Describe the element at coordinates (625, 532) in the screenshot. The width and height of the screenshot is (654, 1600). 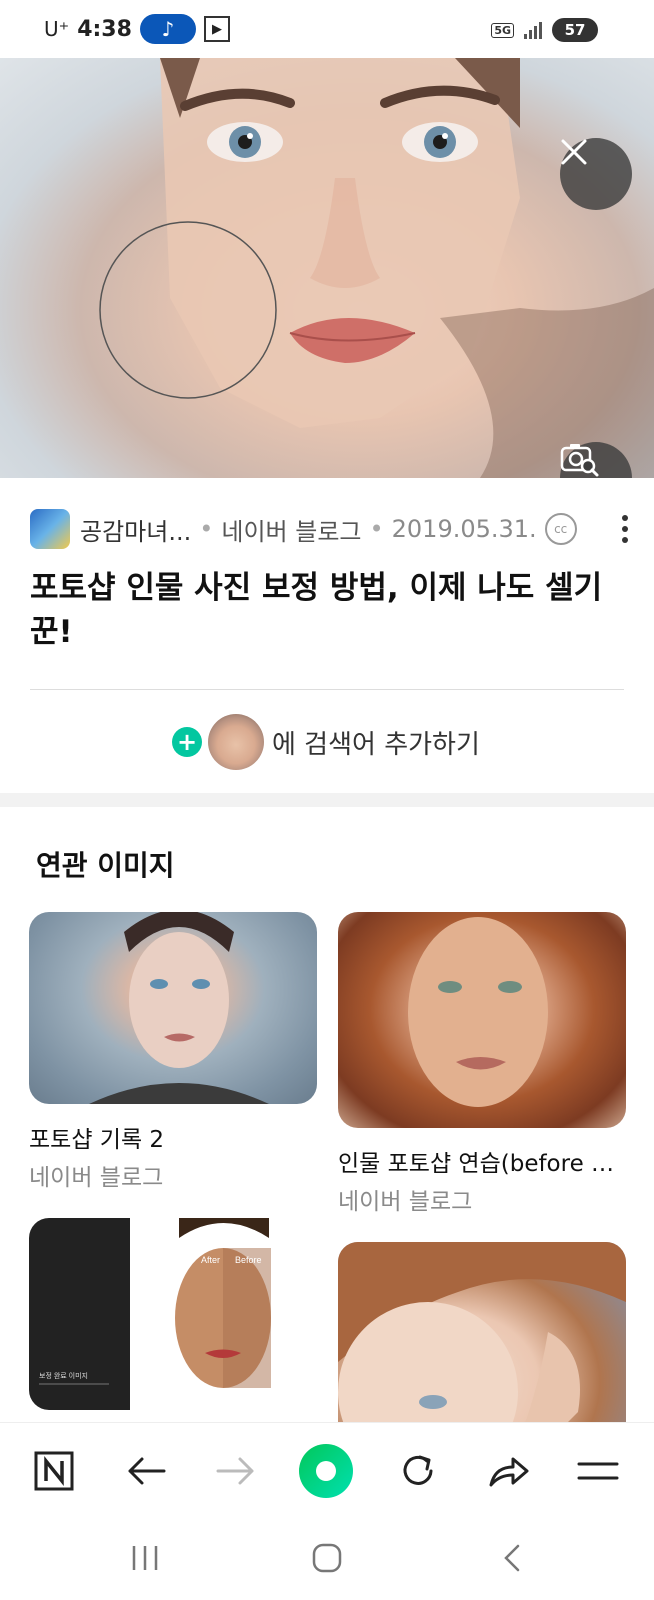
I see `more-options-icon` at that location.